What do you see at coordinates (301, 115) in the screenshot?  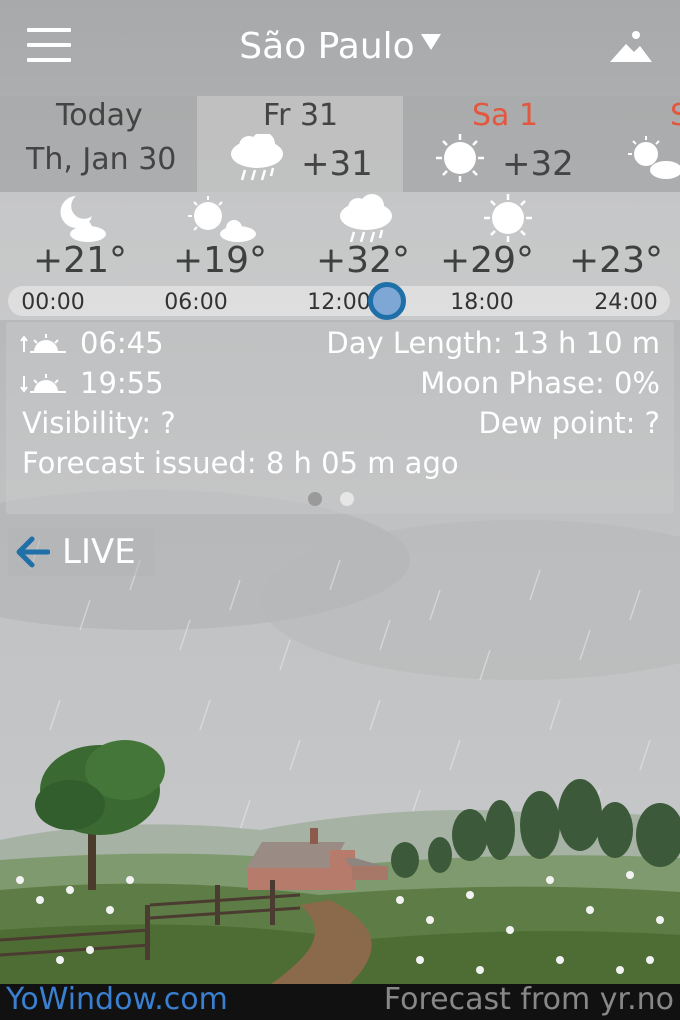 I see `tab-friday-label: Fr 31` at bounding box center [301, 115].